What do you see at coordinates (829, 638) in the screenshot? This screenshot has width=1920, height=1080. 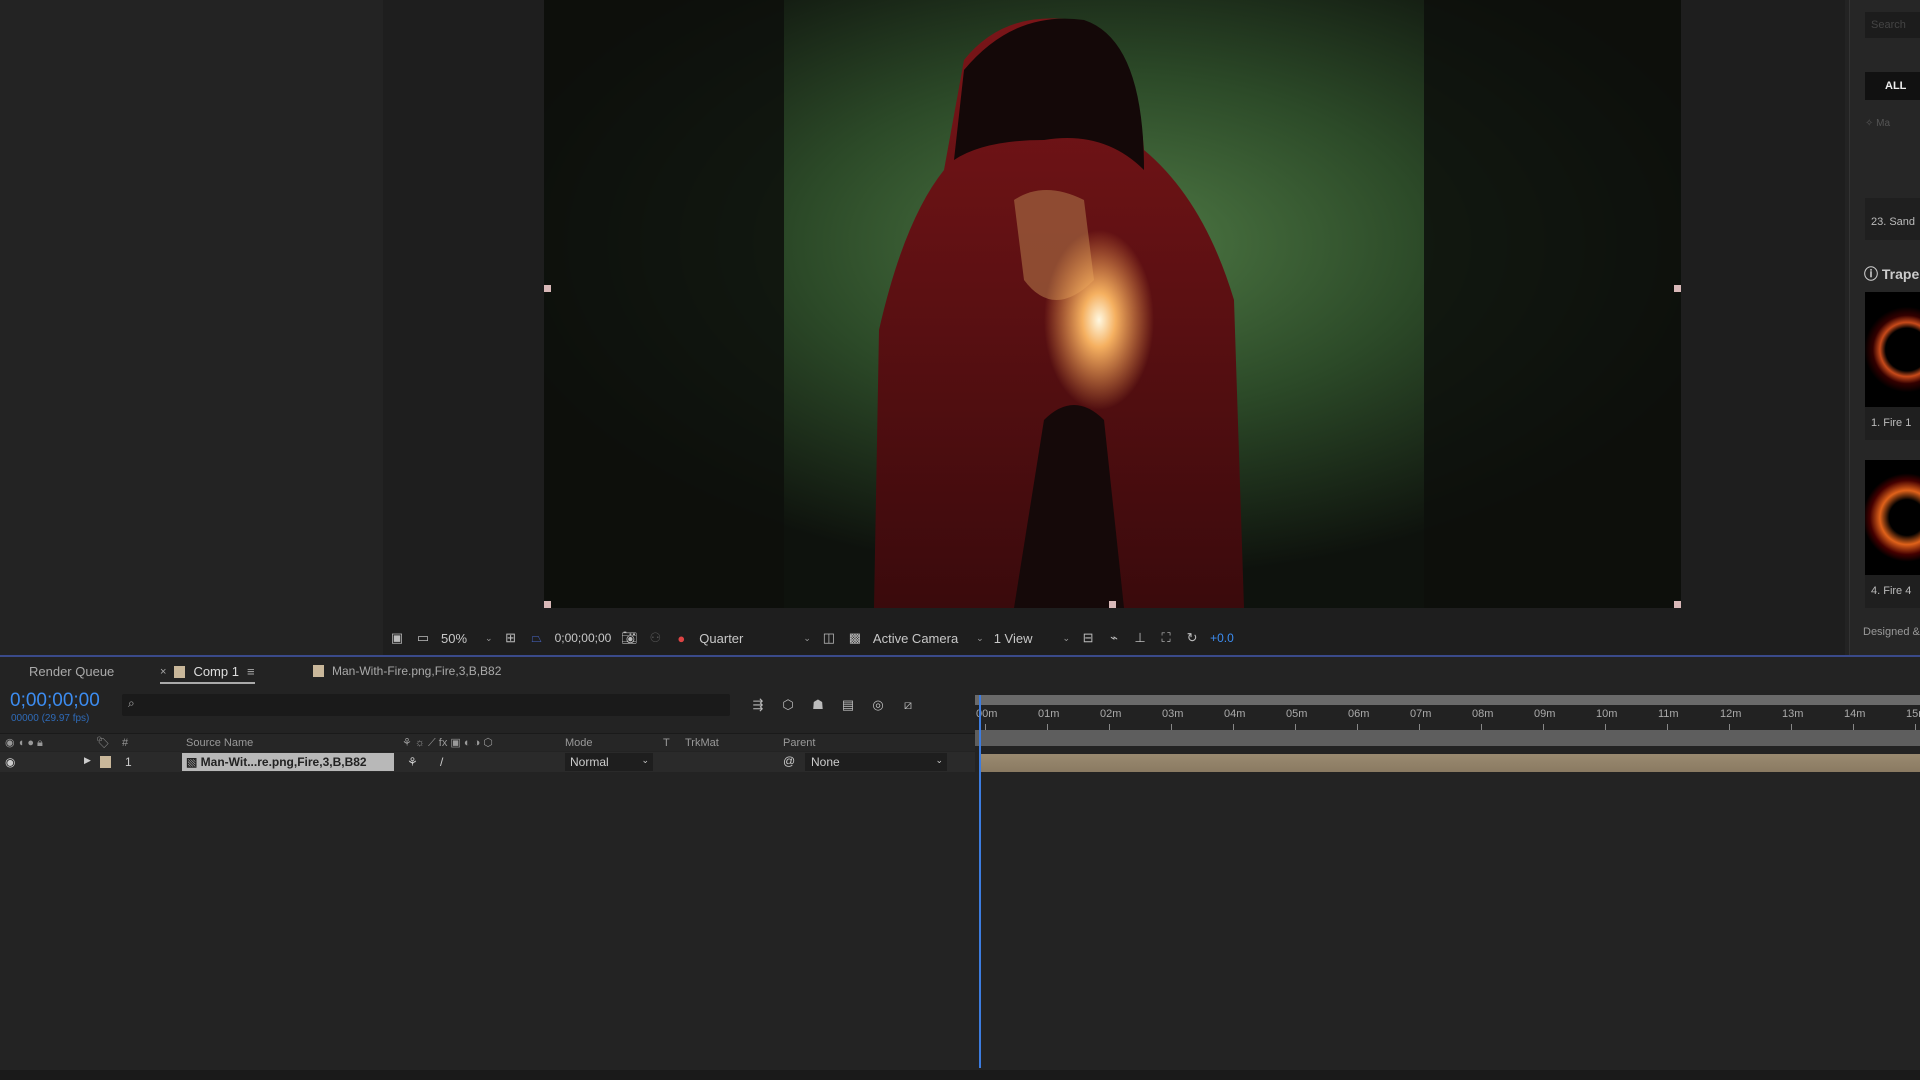 I see `region-of-interest-icon: ◫` at bounding box center [829, 638].